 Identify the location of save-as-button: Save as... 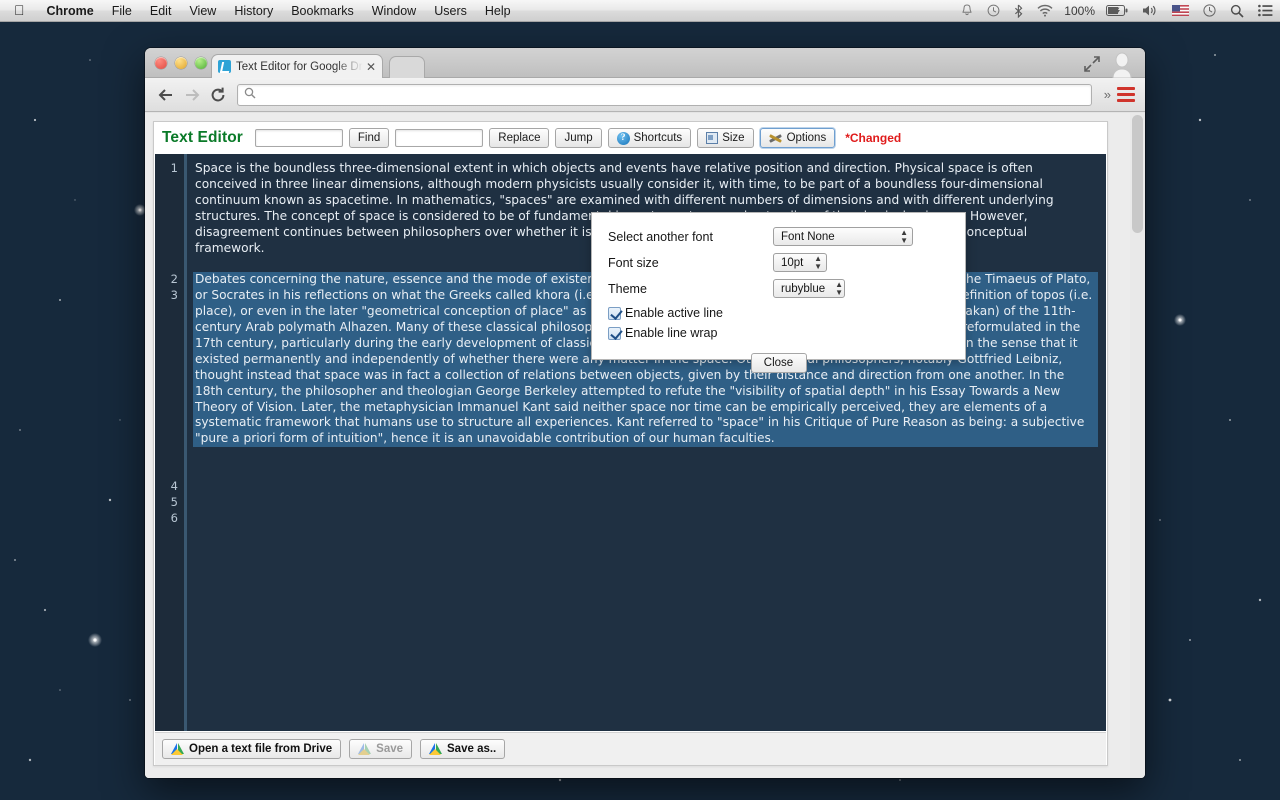
(463, 749).